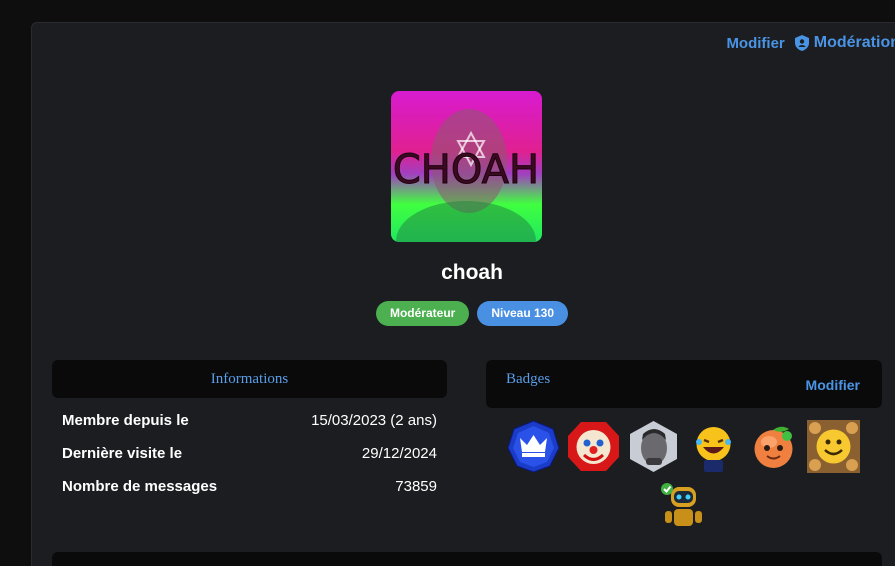  I want to click on robot-badge-icon, so click(683, 505).